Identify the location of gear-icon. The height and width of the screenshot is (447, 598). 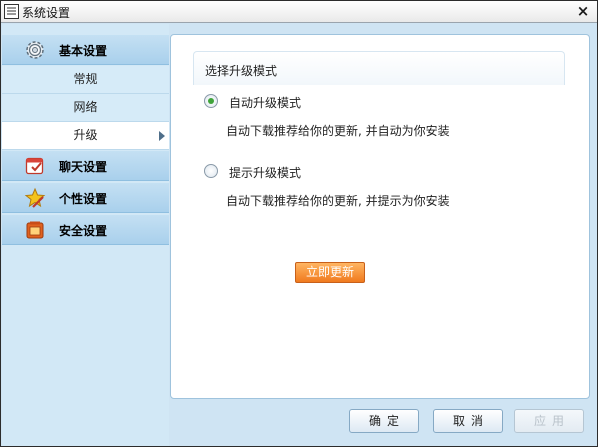
(35, 50).